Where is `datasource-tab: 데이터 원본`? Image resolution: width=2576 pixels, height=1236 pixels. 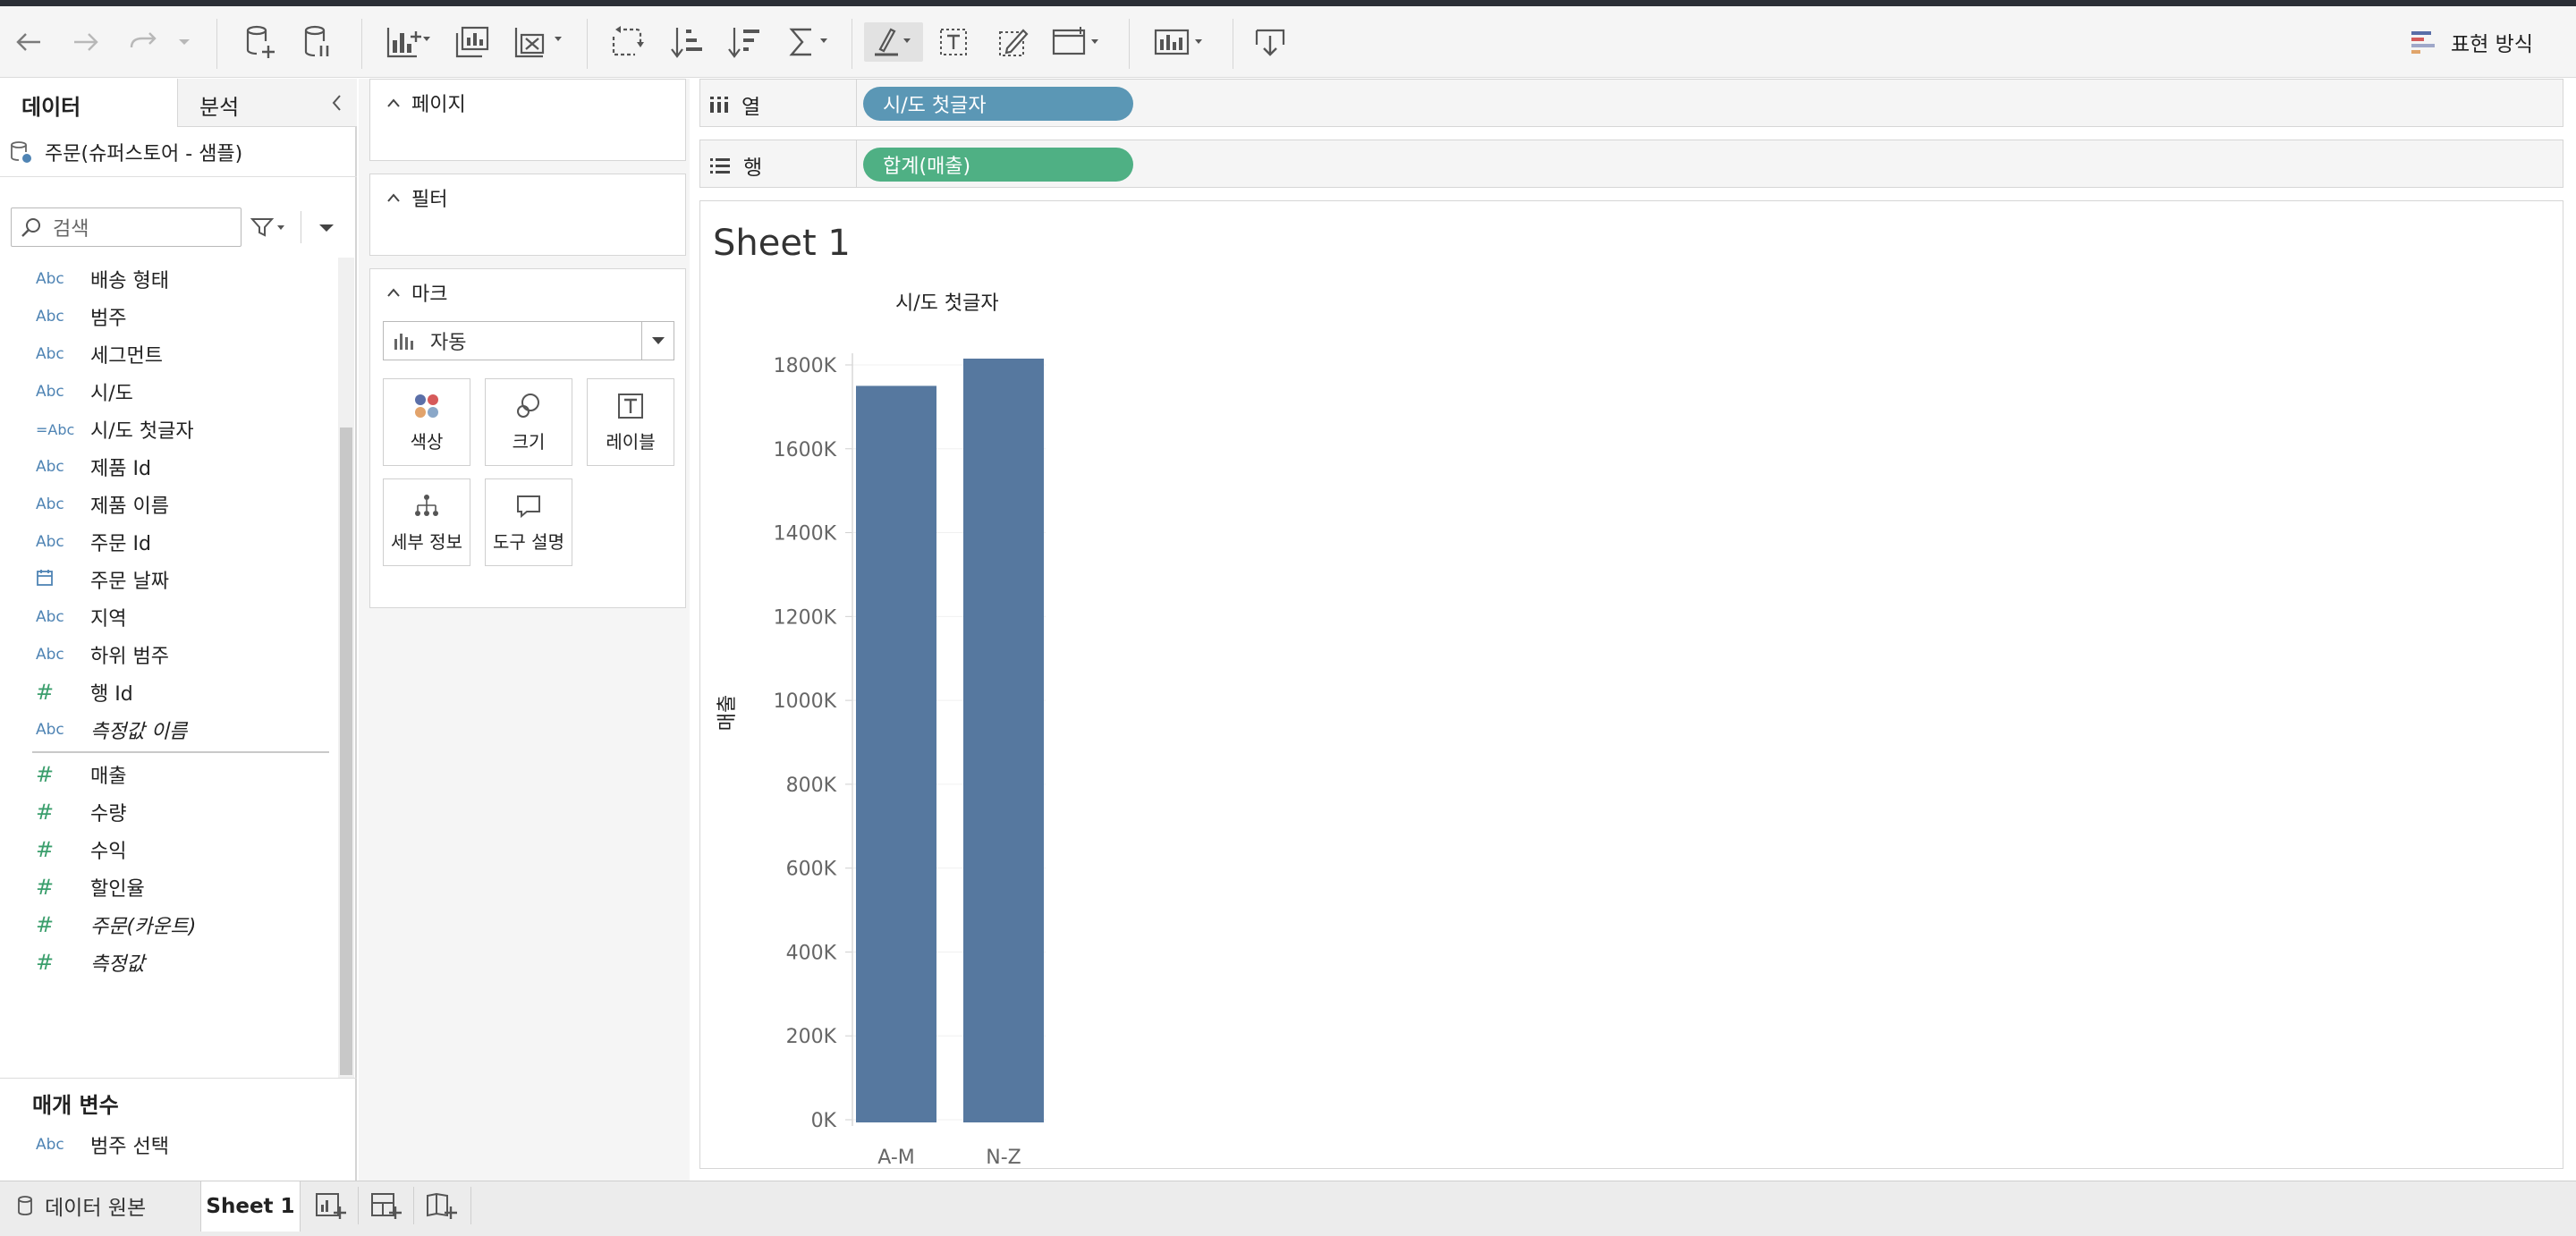 datasource-tab: 데이터 원본 is located at coordinates (81, 1206).